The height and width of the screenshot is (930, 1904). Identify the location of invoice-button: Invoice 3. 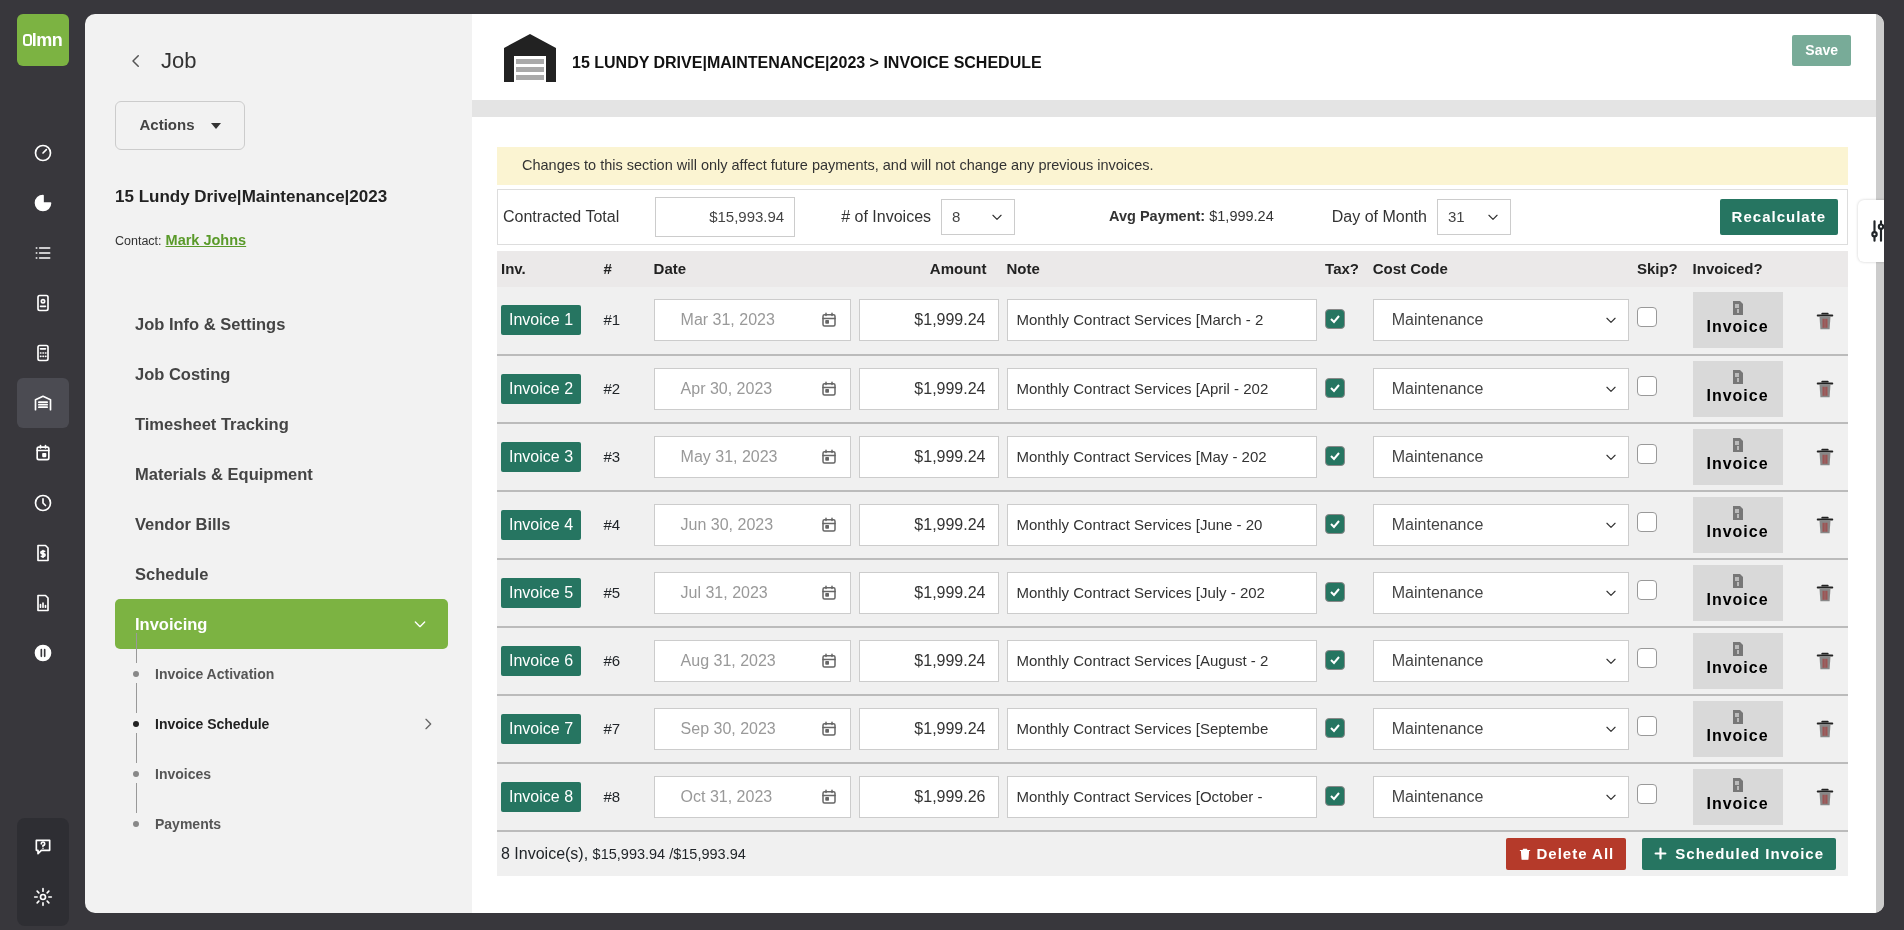
(541, 456).